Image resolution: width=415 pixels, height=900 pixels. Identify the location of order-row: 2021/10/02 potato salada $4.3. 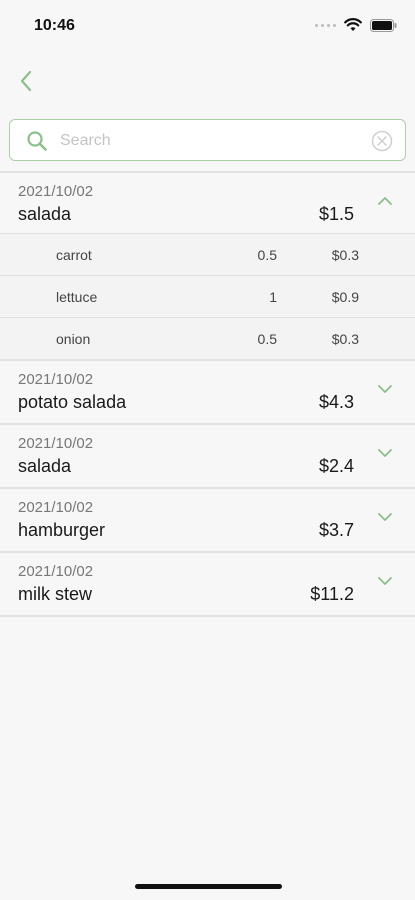
(207, 391).